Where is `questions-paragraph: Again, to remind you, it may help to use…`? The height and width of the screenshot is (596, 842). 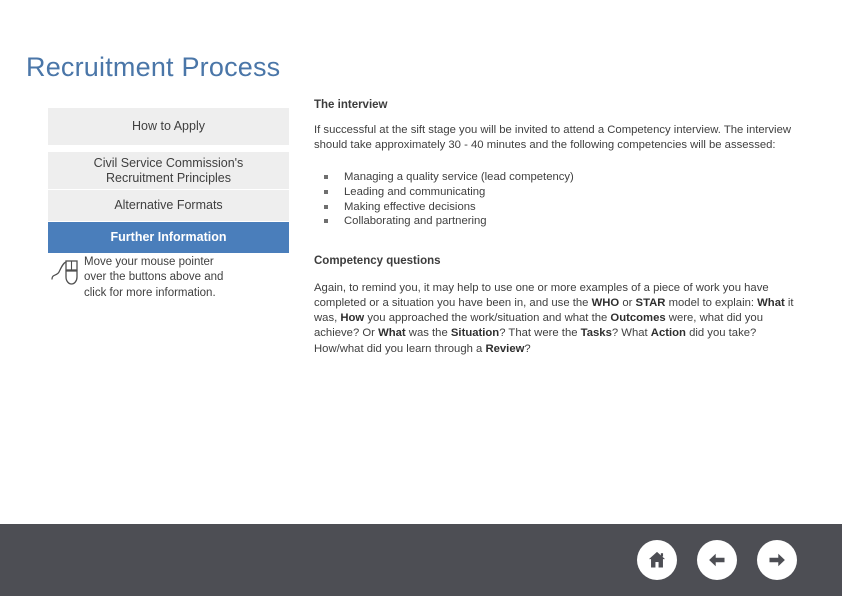
questions-paragraph: Again, to remind you, it may help to use… is located at coordinates (554, 318).